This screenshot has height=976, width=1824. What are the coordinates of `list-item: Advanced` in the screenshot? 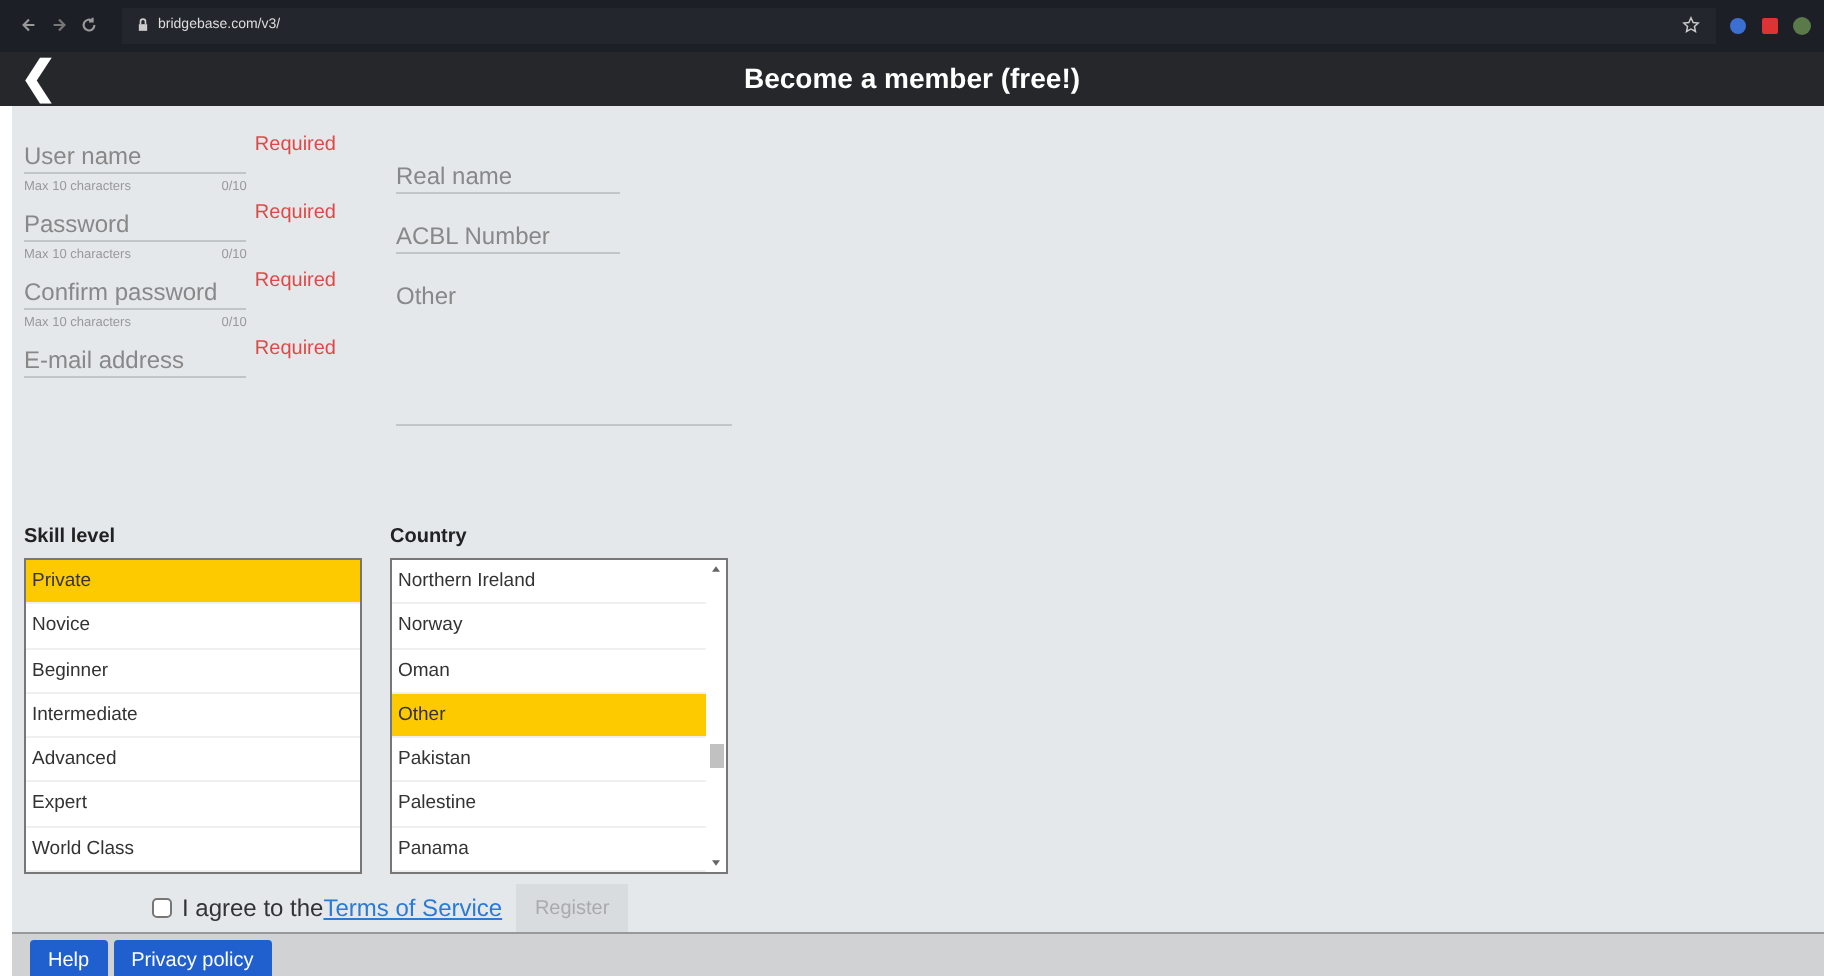 It's located at (193, 760).